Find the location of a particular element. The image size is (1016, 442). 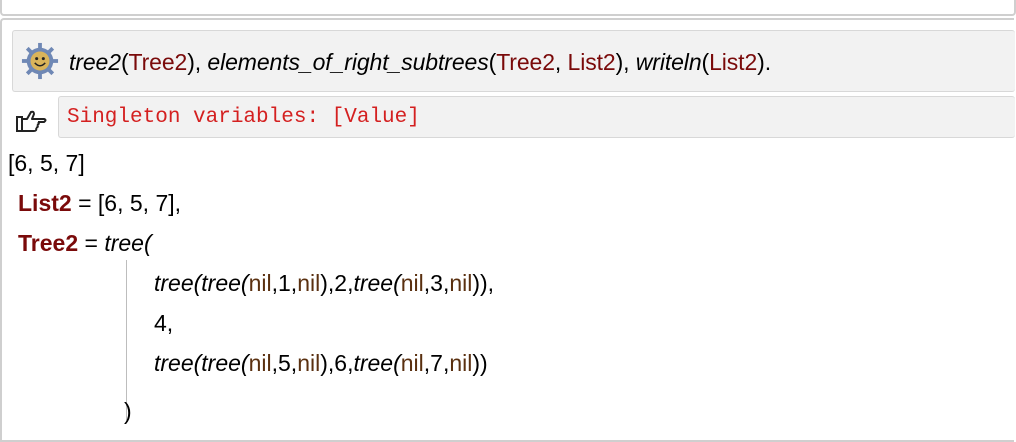

tree-line-1: tree(tree(nil,1,nil),2,tree(nil,3,nil)), is located at coordinates (324, 283).